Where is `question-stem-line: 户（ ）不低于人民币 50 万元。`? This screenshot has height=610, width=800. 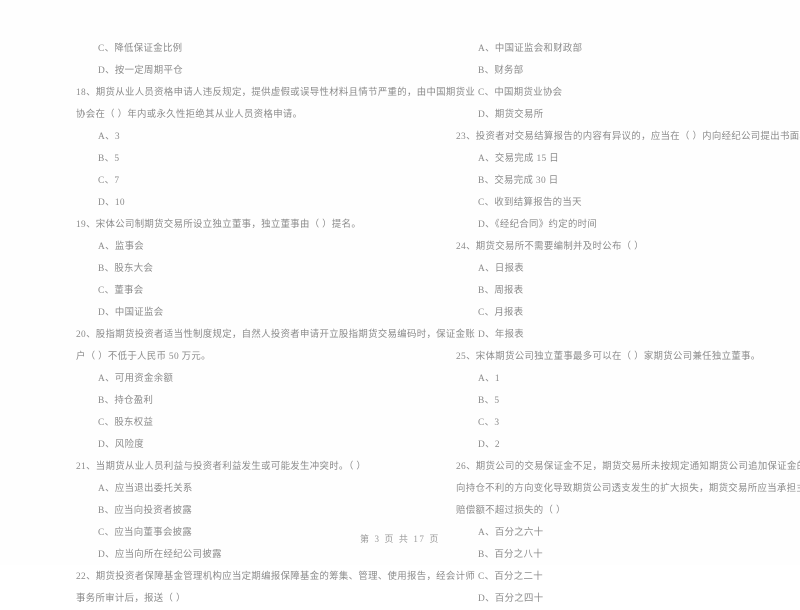 question-stem-line: 户（ ）不低于人民币 50 万元。 is located at coordinates (143, 357).